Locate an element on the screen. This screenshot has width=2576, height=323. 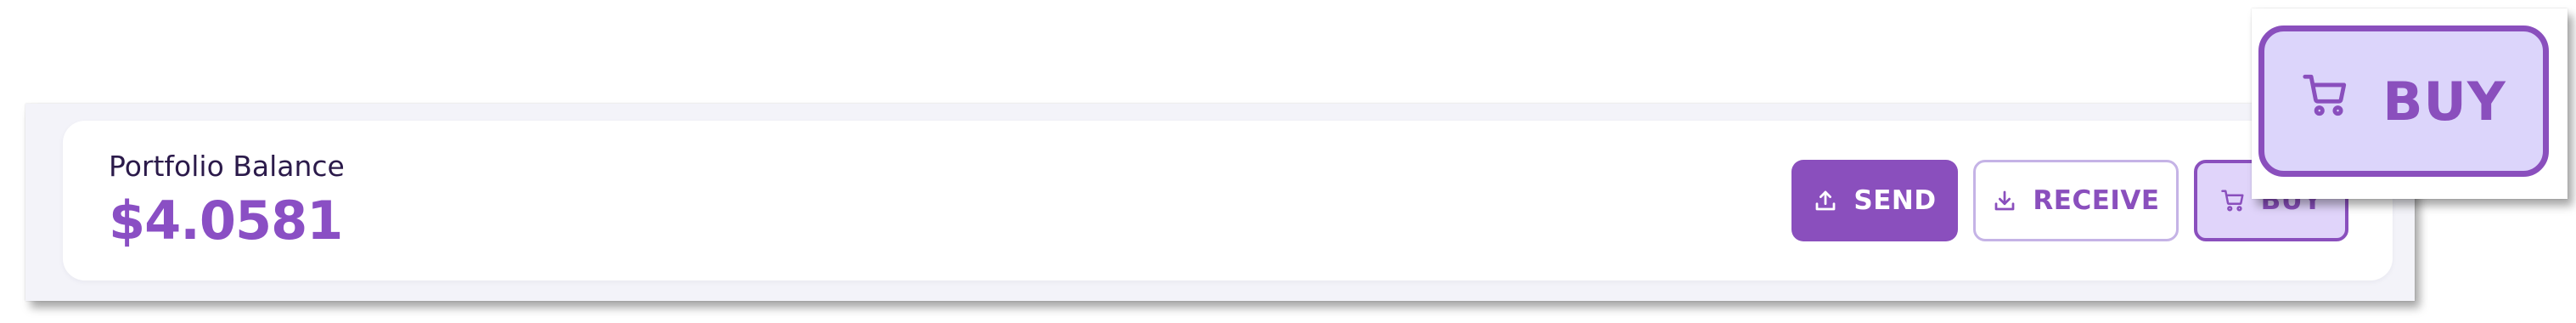
receive-button-label: RECEIVE is located at coordinates (2096, 200).